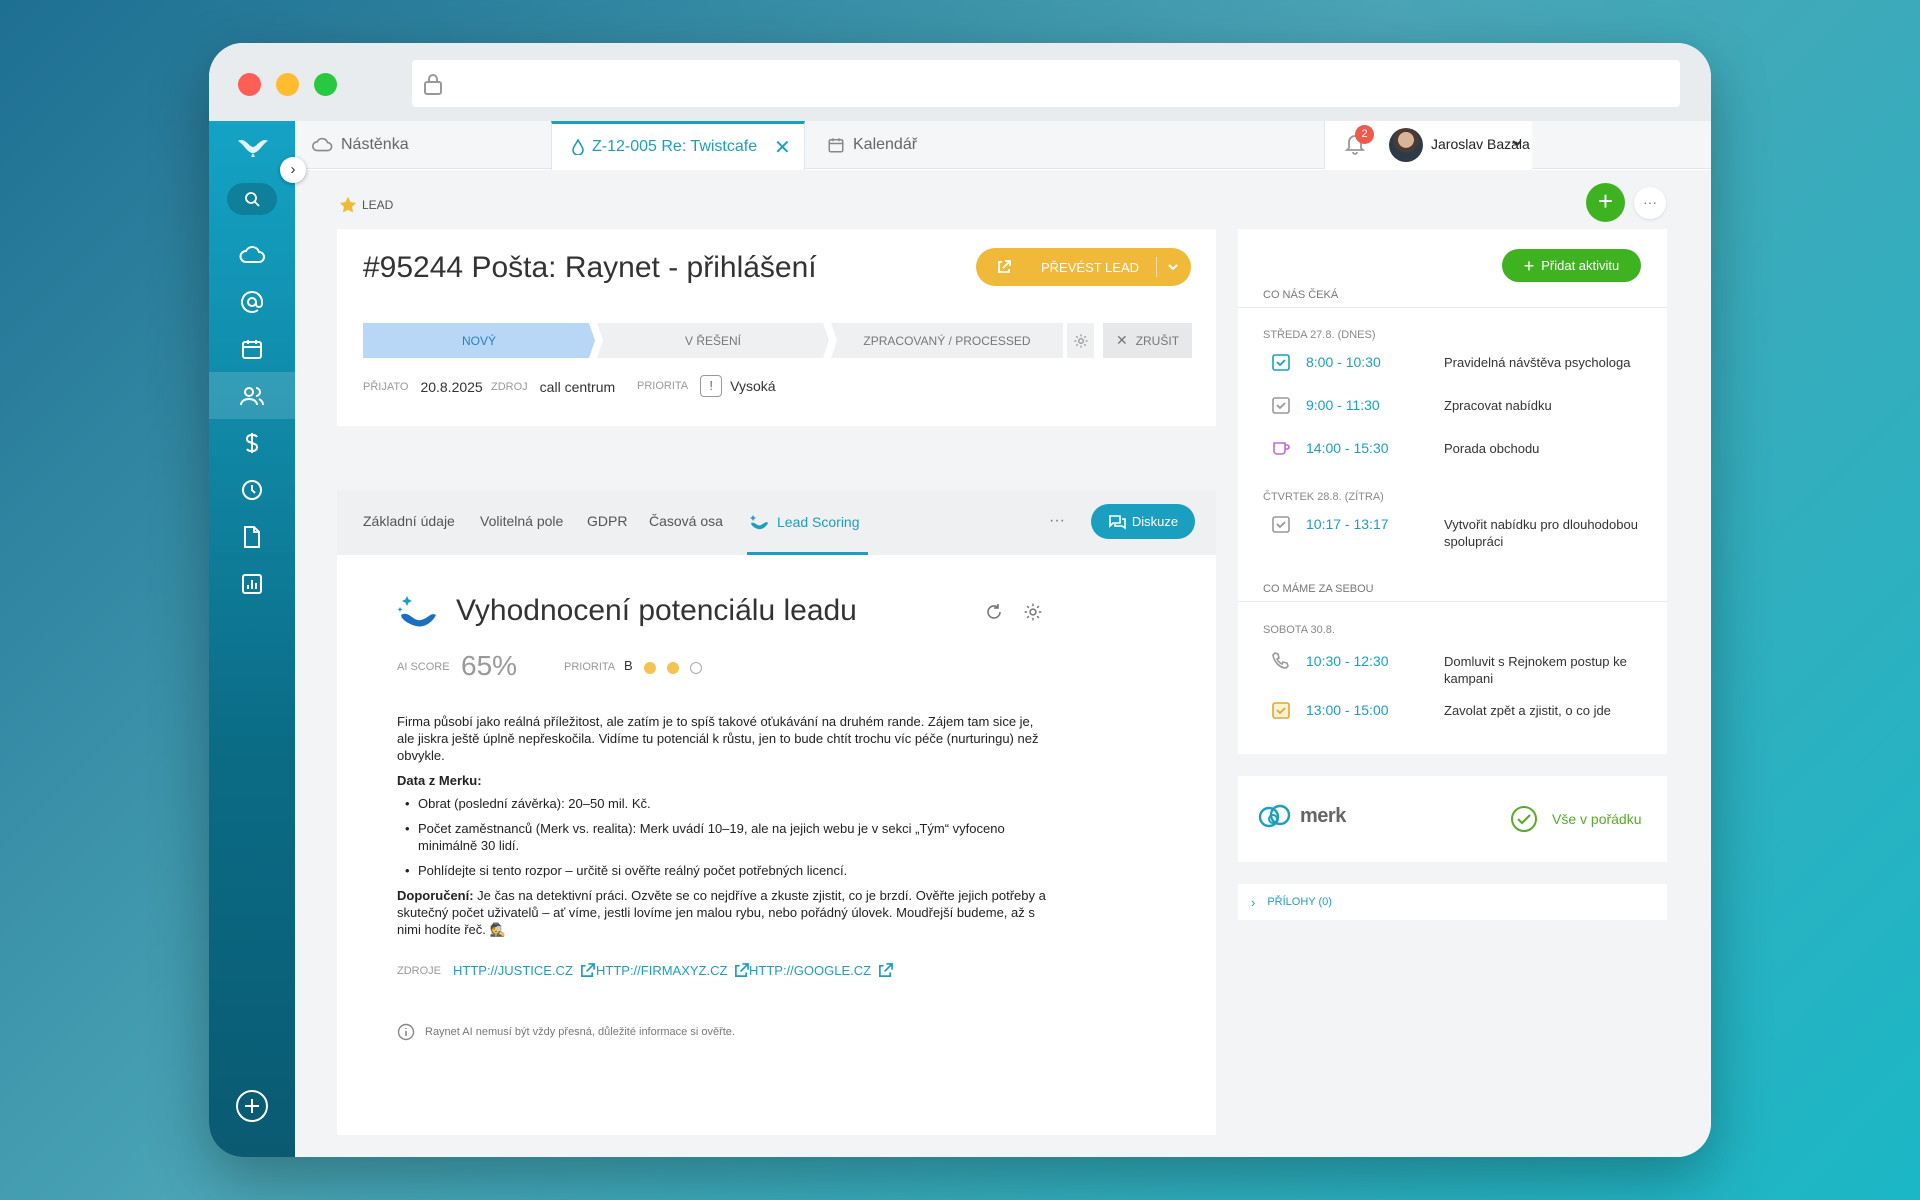 This screenshot has width=1920, height=1200. Describe the element at coordinates (509, 387) in the screenshot. I see `meta-label: ZDROJ` at that location.